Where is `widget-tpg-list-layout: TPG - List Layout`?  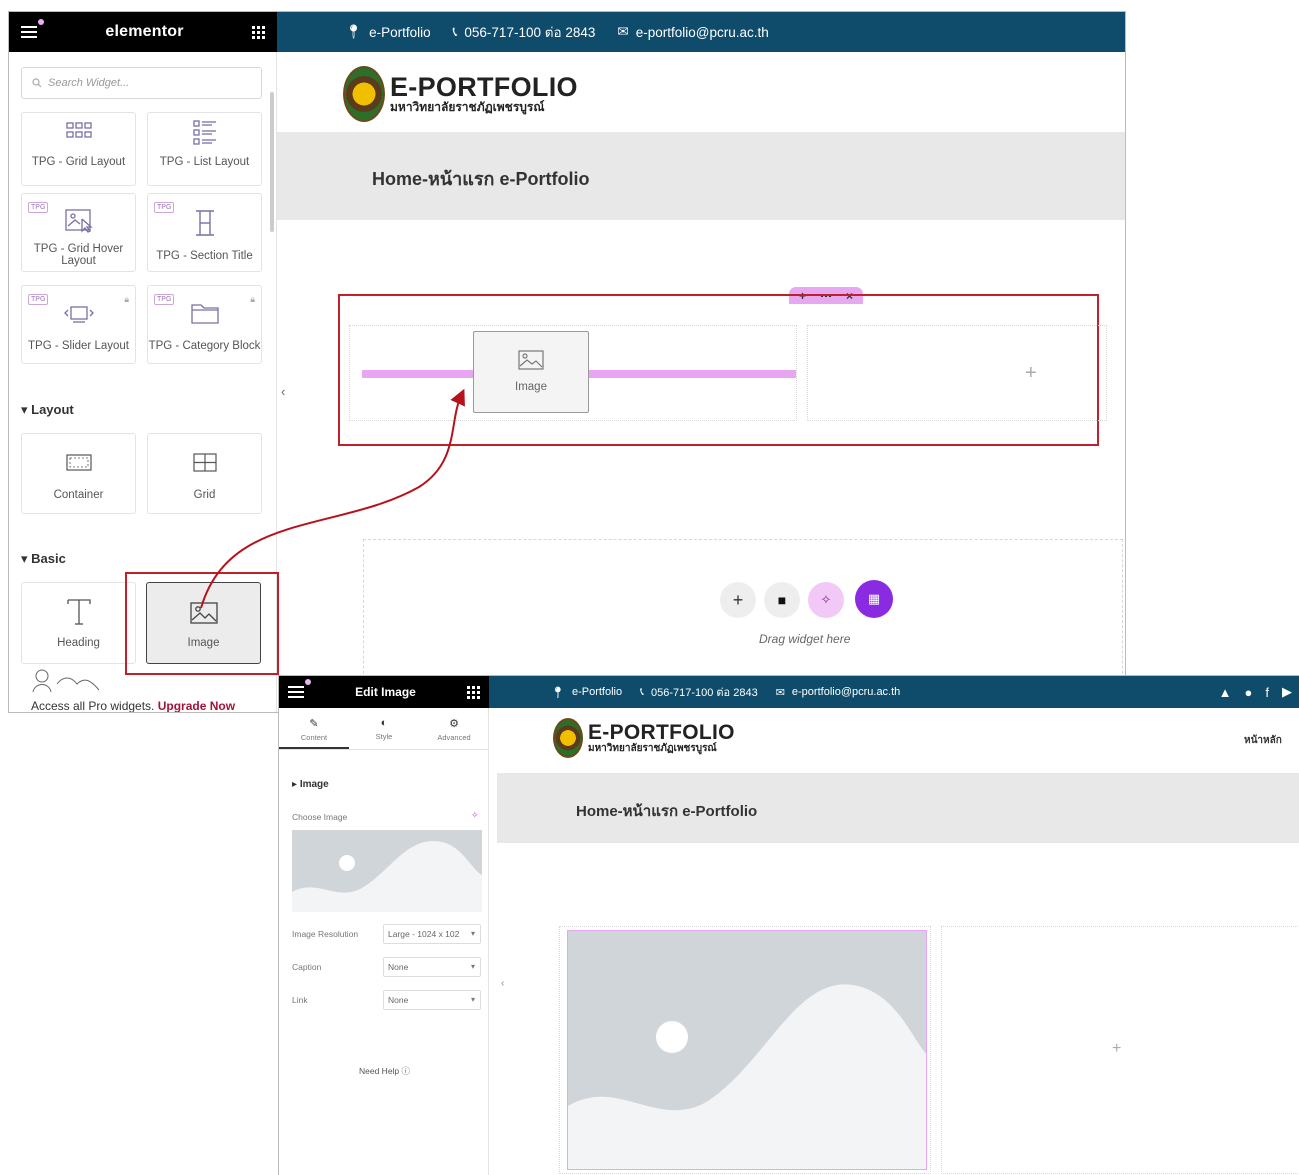 widget-tpg-list-layout: TPG - List Layout is located at coordinates (204, 149).